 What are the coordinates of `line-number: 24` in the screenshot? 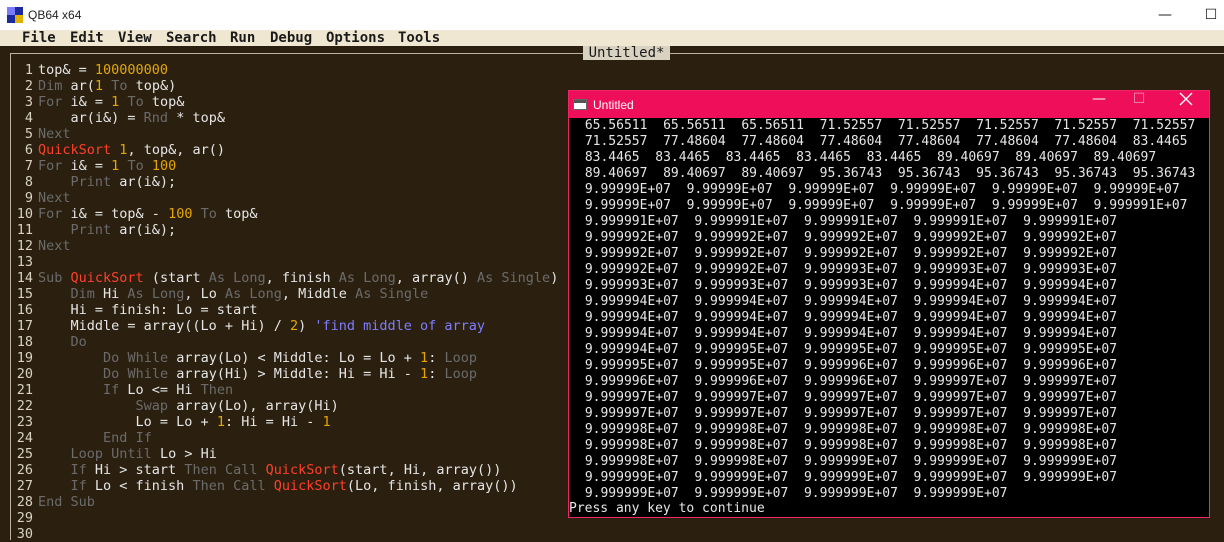 It's located at (24, 438).